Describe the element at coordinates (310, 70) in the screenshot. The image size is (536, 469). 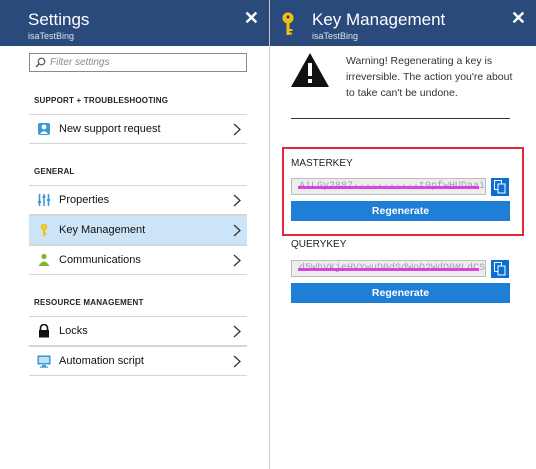
I see `warning-triangle-icon` at that location.